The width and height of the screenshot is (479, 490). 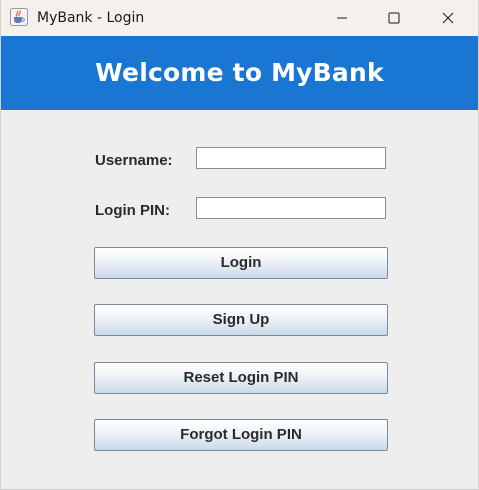 I want to click on maximize-icon, so click(x=394, y=18).